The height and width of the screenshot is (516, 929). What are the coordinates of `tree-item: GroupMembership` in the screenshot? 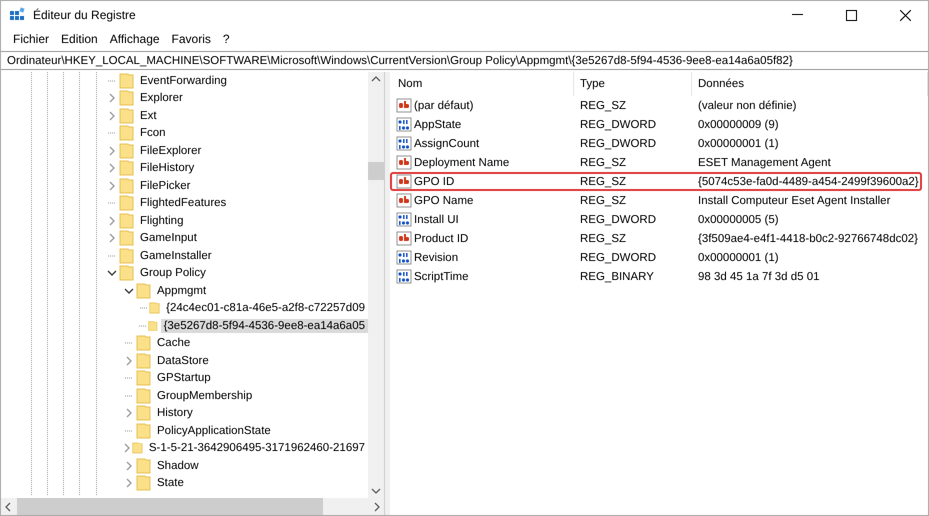 It's located at (205, 395).